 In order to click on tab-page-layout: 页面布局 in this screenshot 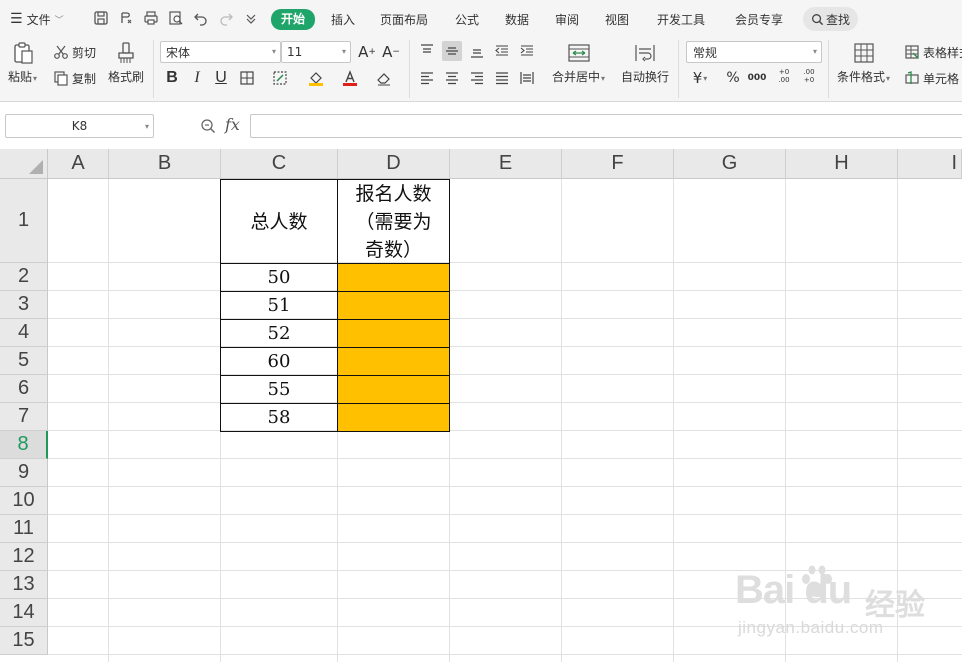, I will do `click(404, 20)`.